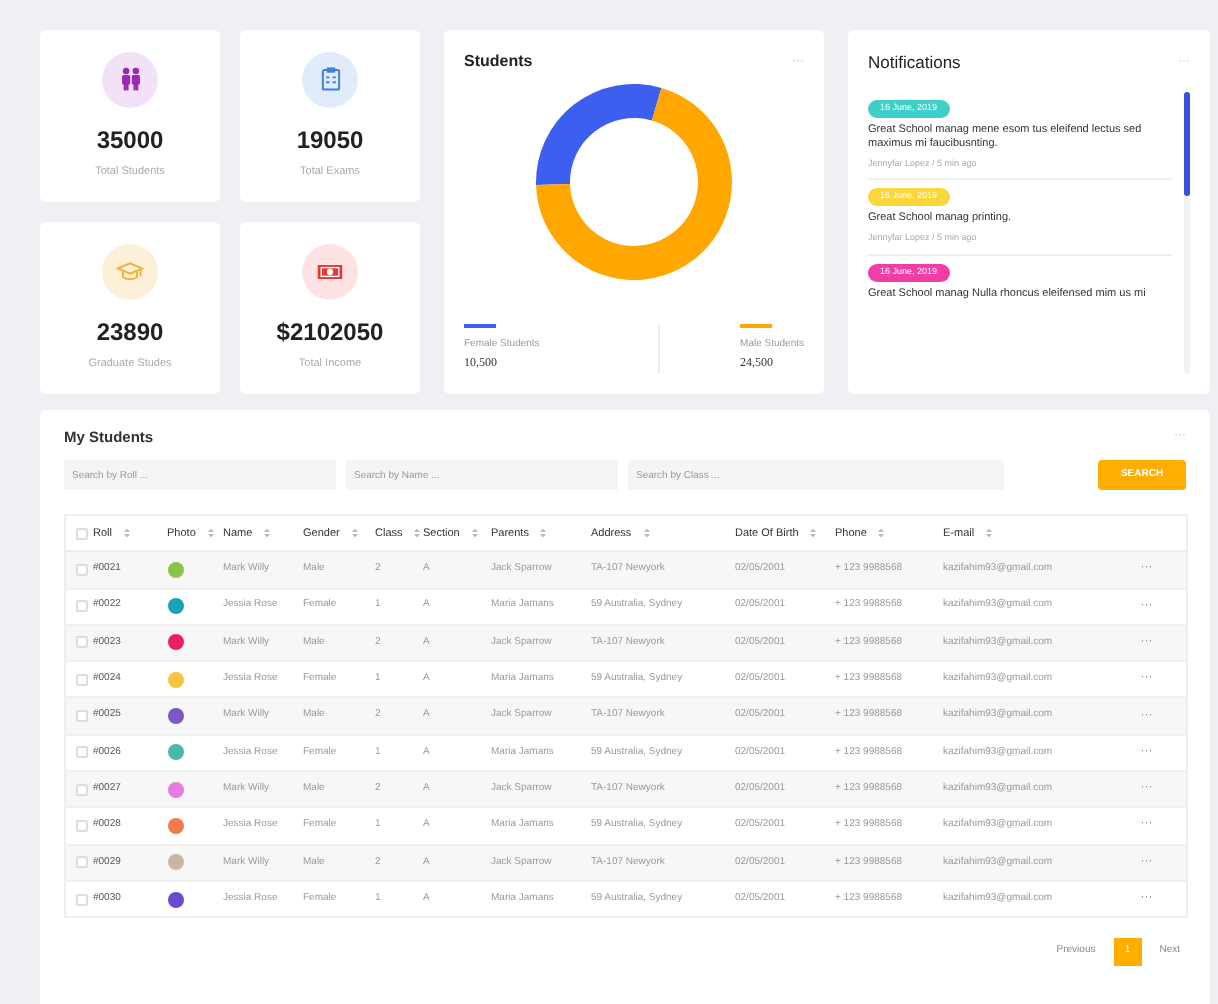  What do you see at coordinates (130, 332) in the screenshot?
I see `stat-value: 23890` at bounding box center [130, 332].